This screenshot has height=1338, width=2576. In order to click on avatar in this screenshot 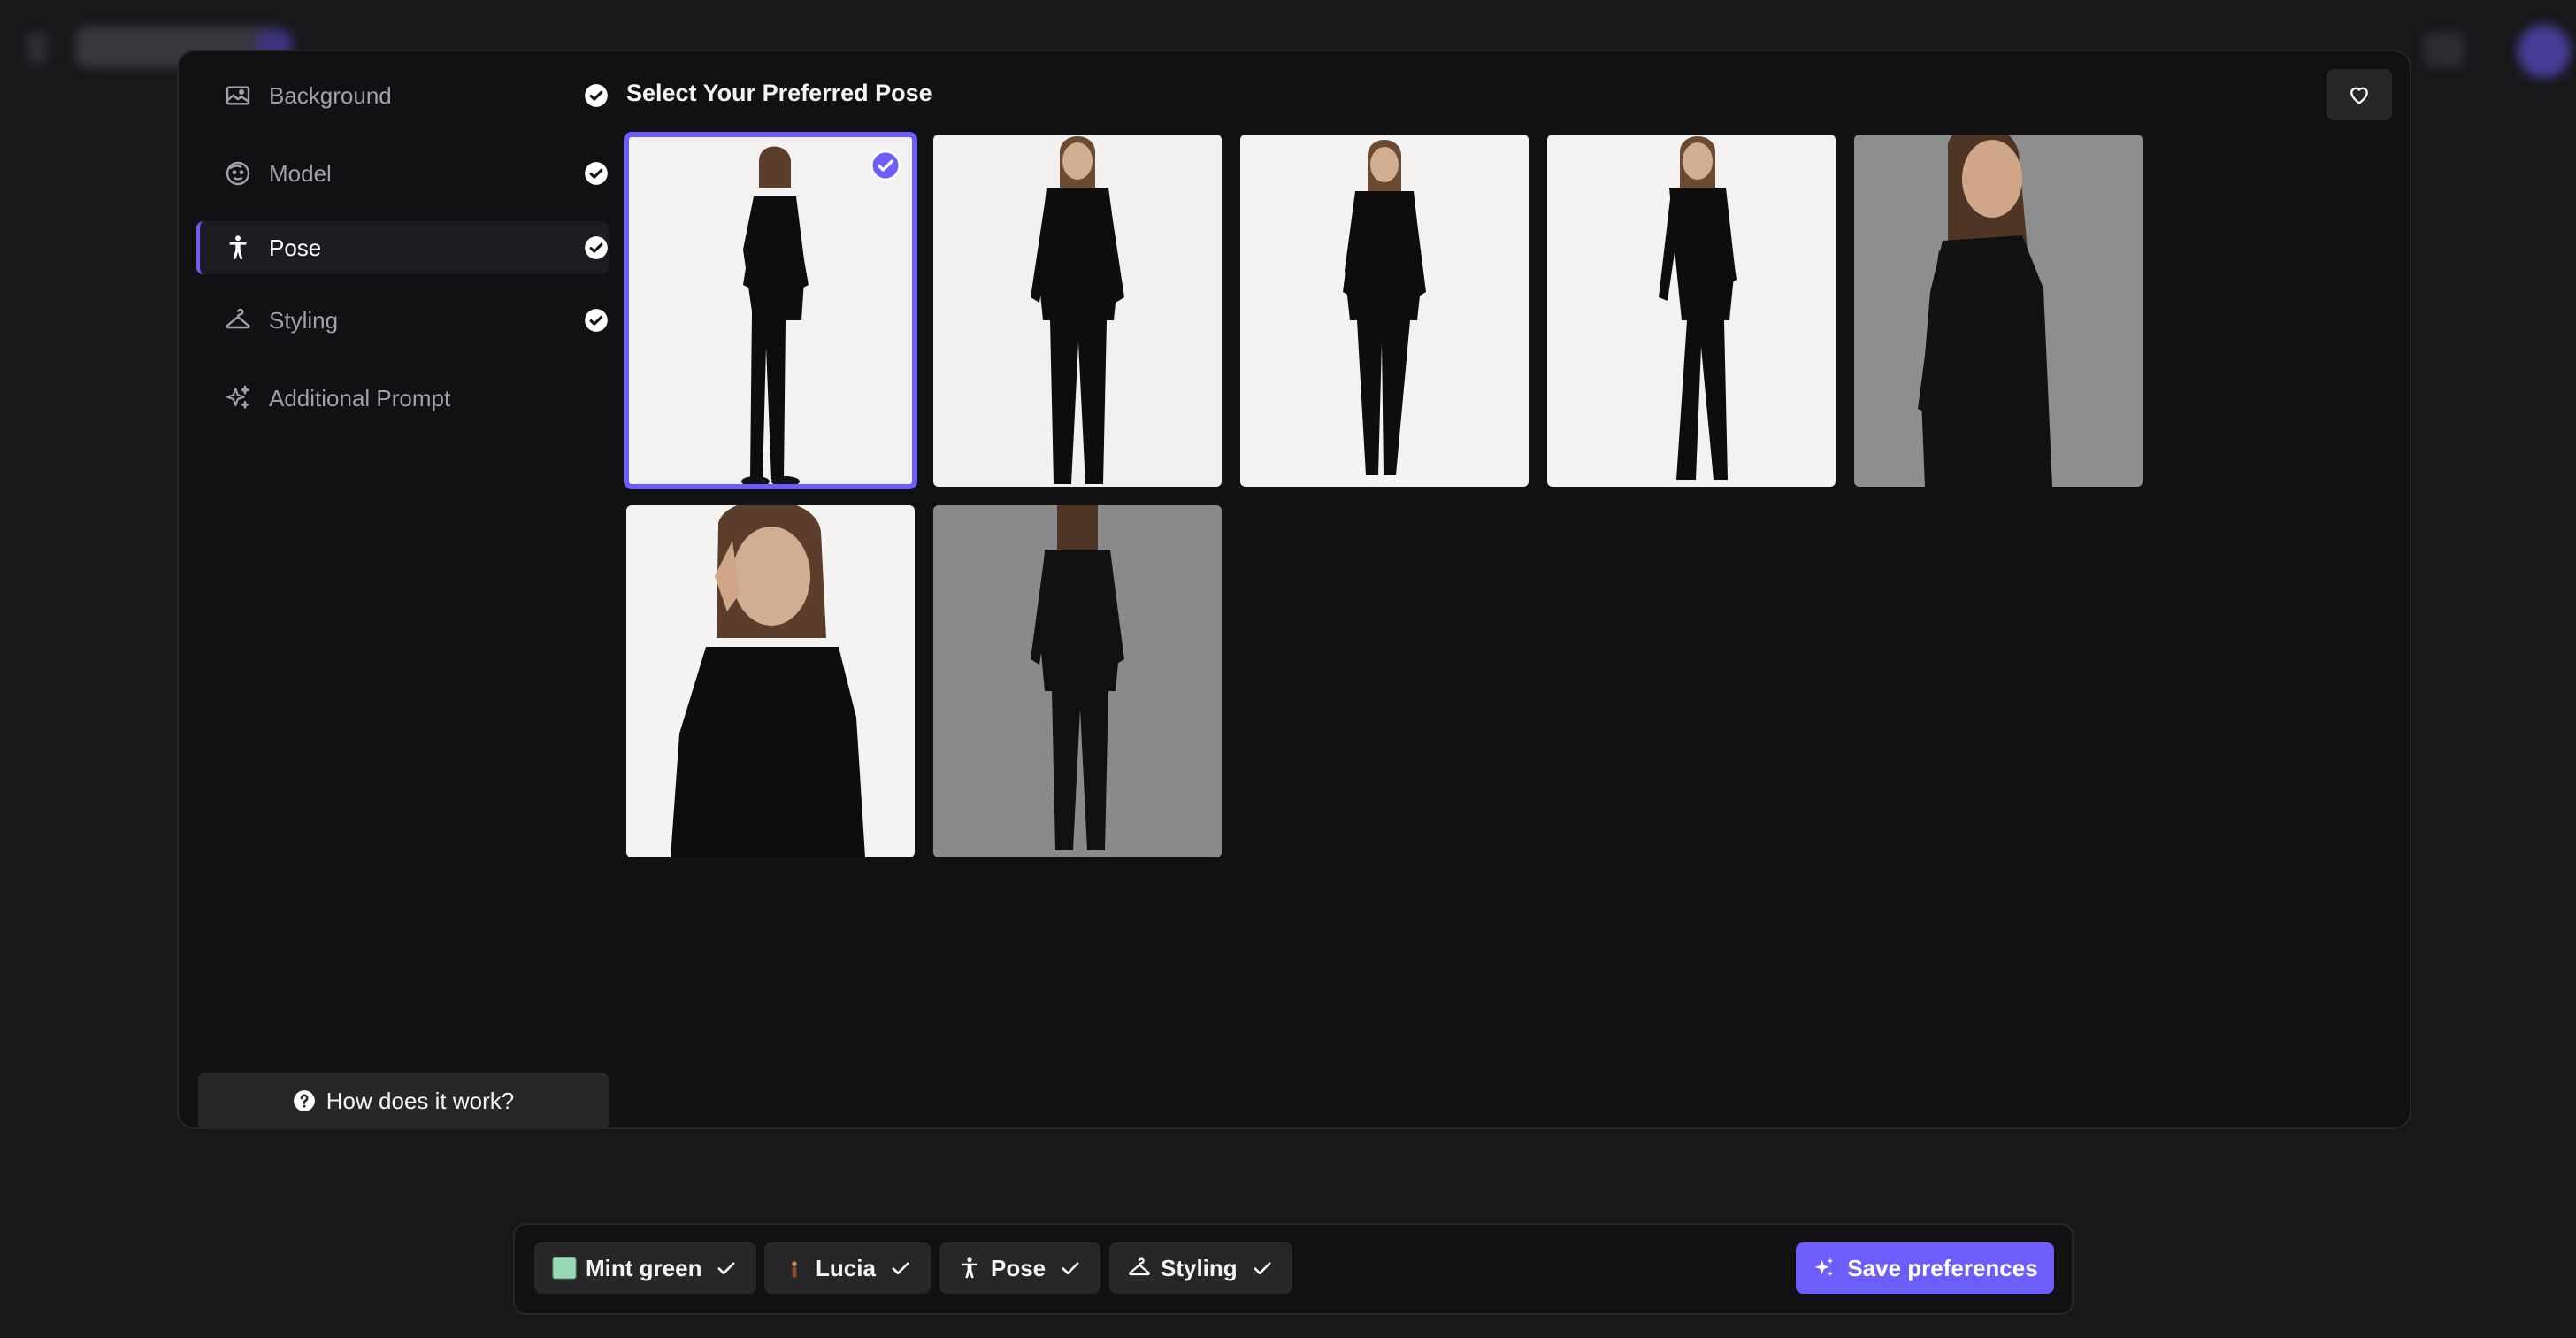, I will do `click(2544, 51)`.